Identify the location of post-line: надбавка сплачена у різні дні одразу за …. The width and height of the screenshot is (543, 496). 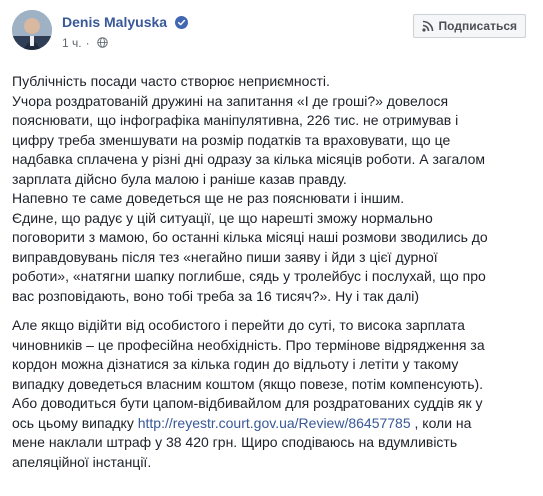
(248, 159).